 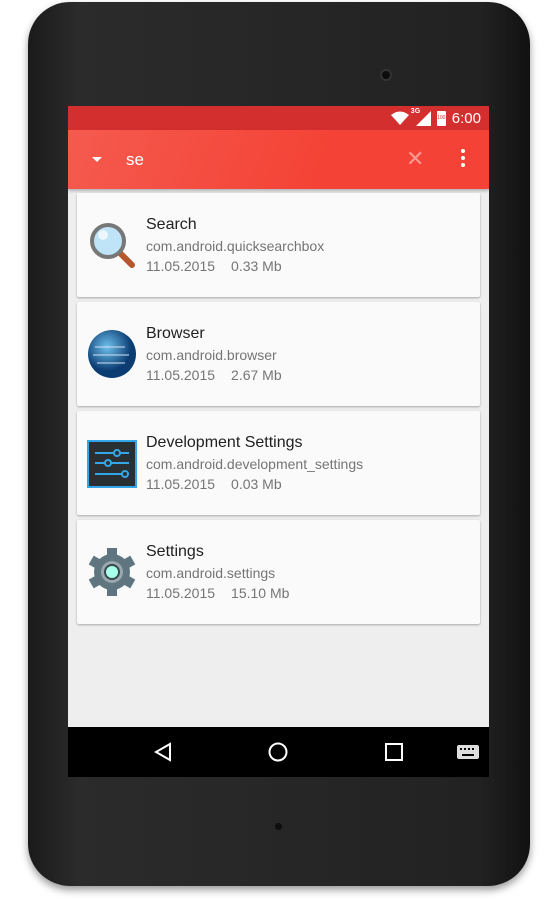 I want to click on globe-icon, so click(x=112, y=354).